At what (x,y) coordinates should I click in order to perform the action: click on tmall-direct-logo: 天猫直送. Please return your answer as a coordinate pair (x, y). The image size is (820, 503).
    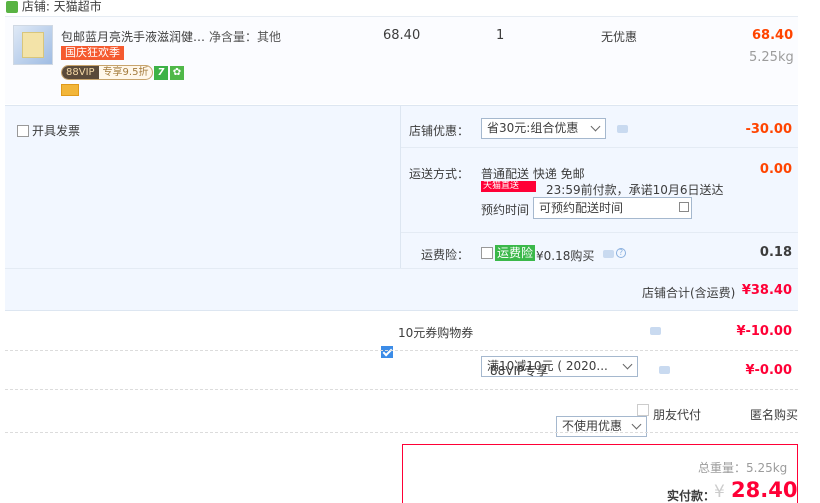
    Looking at the image, I should click on (508, 186).